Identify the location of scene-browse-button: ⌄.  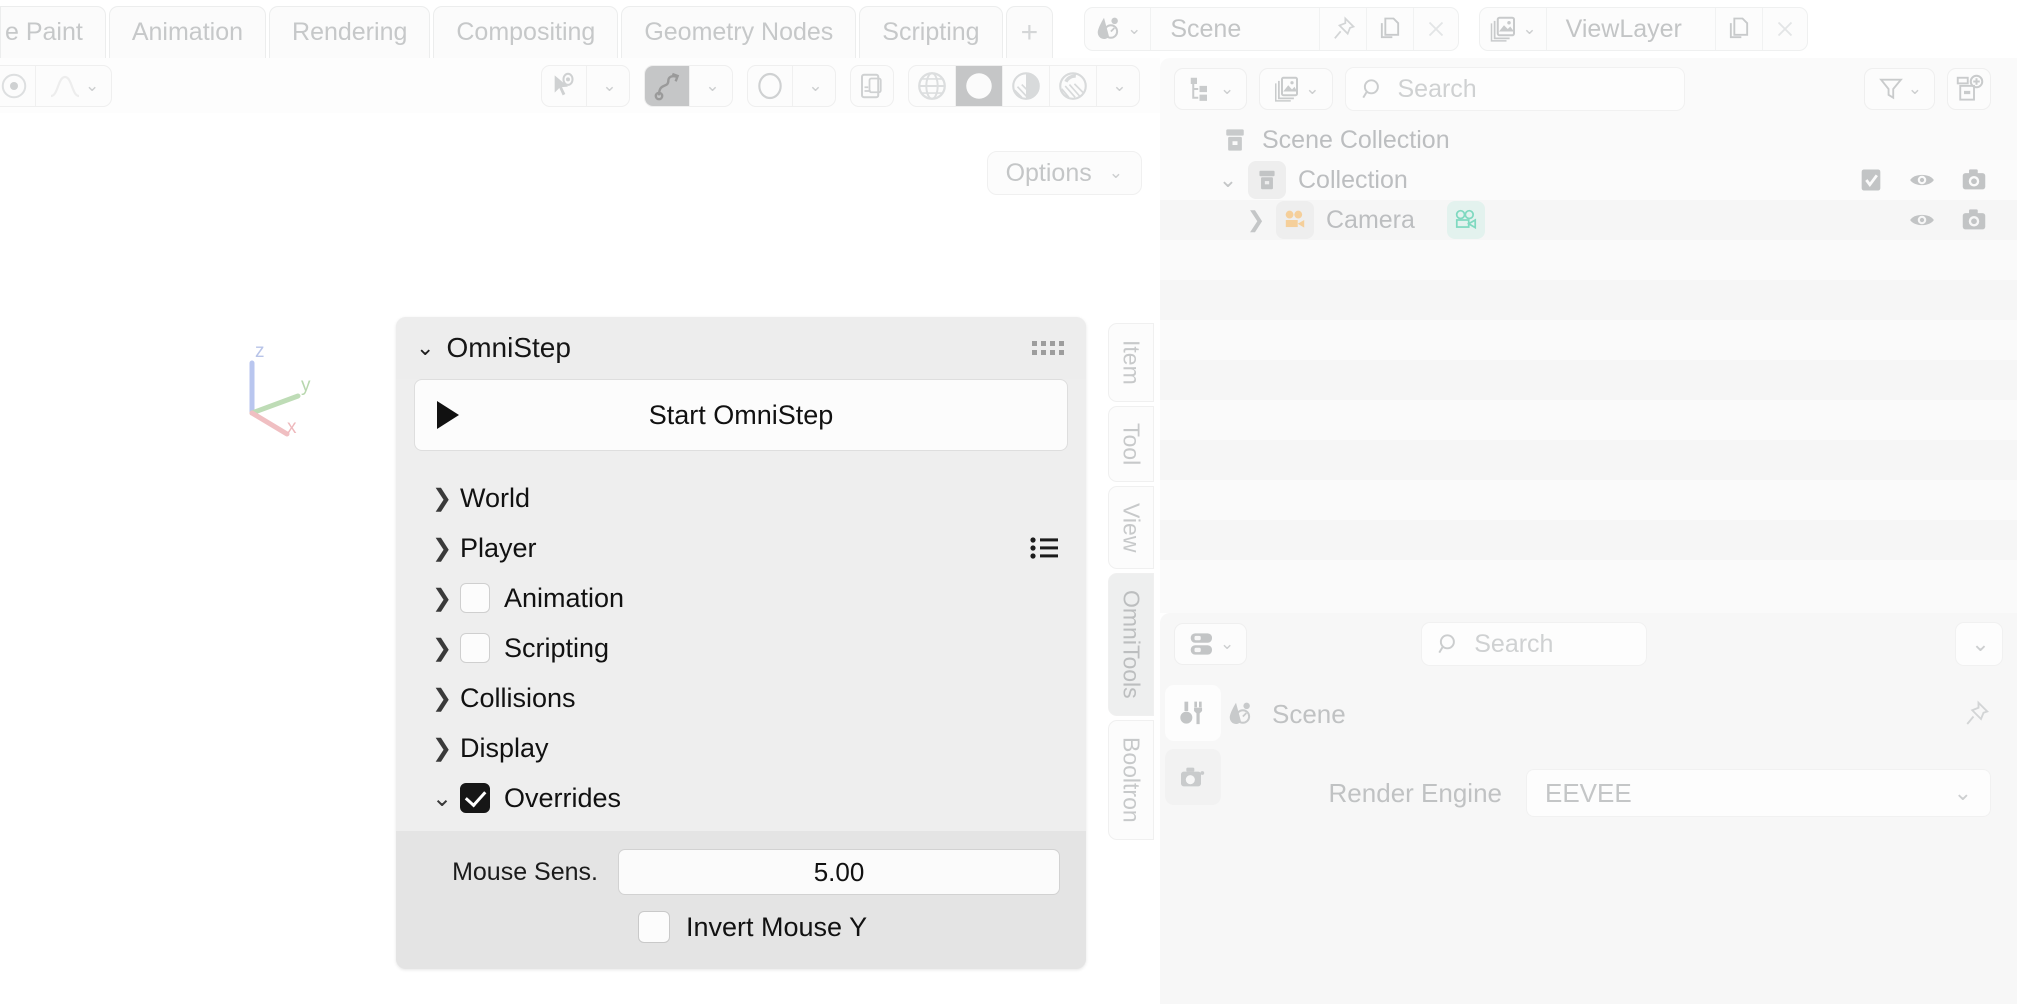
(1118, 29).